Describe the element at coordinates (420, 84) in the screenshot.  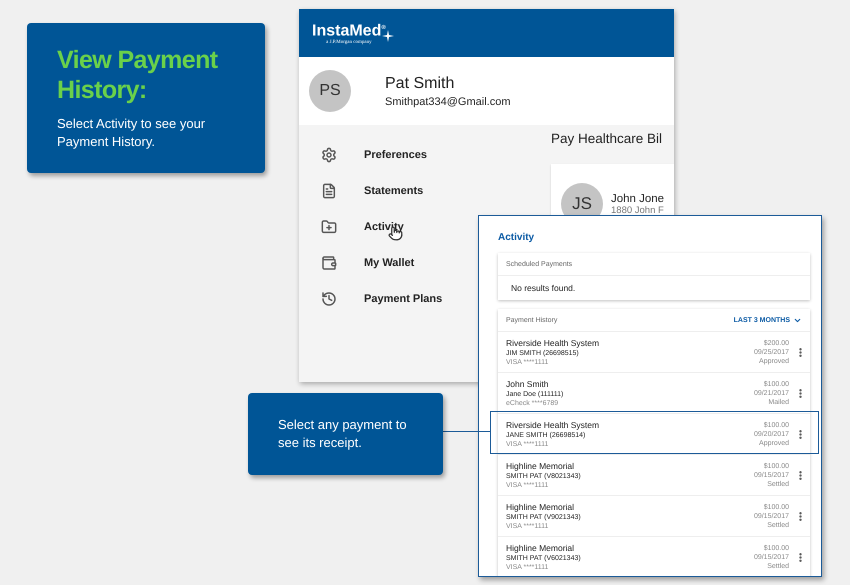
I see `profile-name: Pat Smith` at that location.